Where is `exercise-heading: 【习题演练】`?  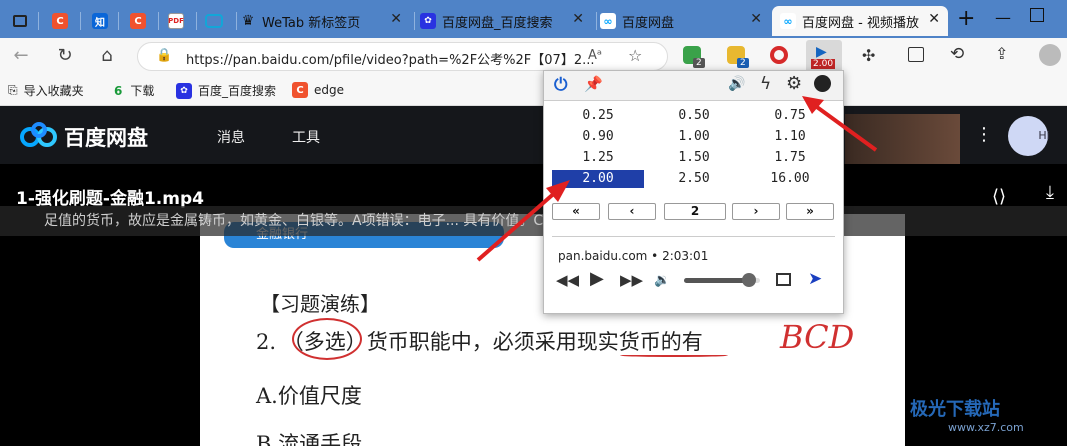
exercise-heading: 【习题演练】 is located at coordinates (320, 304).